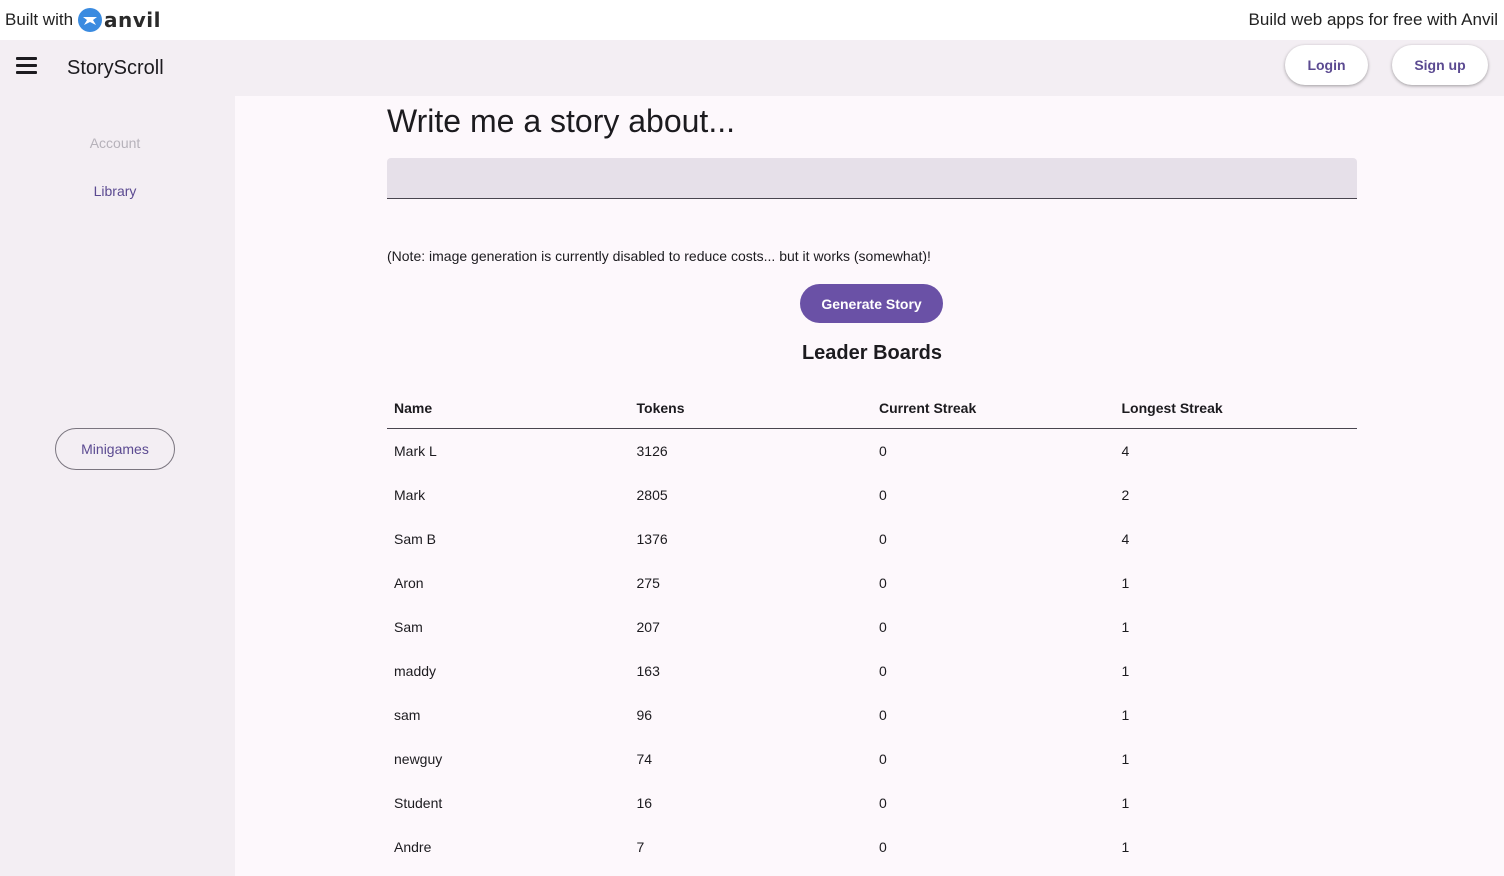 This screenshot has height=876, width=1504. Describe the element at coordinates (644, 759) in the screenshot. I see `cell-tokens: 74` at that location.